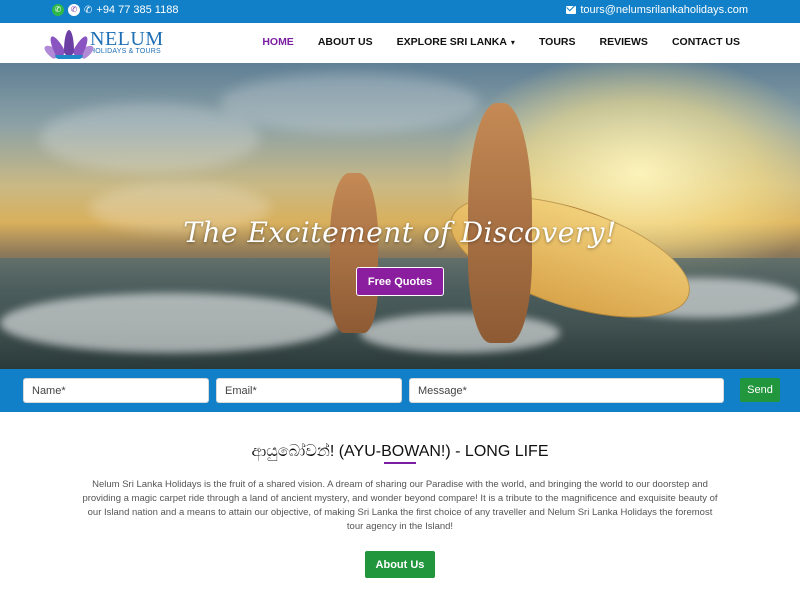  I want to click on site-logo: NELUM HOLIDAYS & TOURS, so click(103, 44).